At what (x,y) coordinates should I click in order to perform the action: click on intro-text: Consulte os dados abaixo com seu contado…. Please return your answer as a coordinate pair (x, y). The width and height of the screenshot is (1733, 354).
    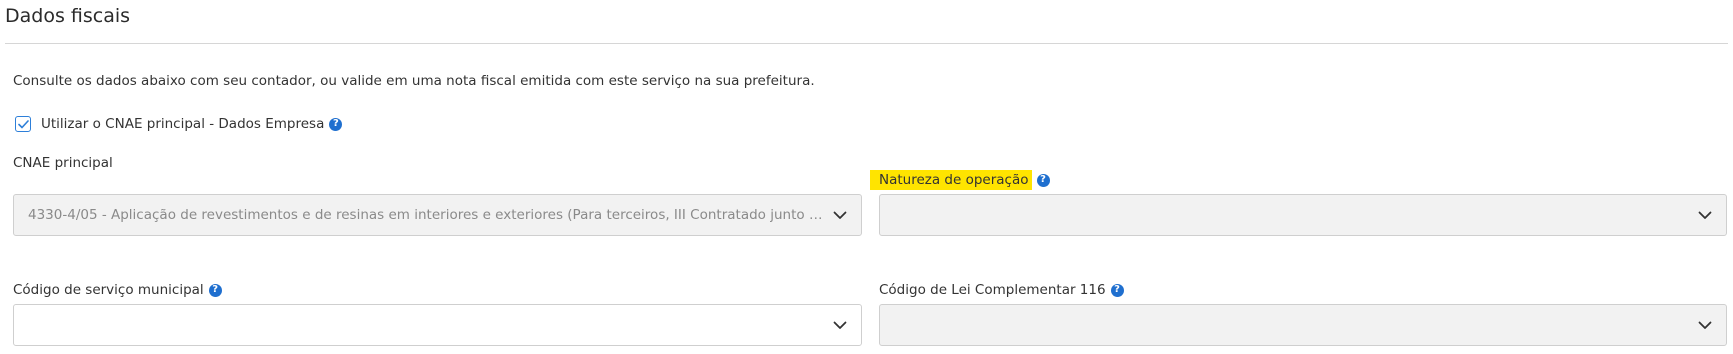
    Looking at the image, I should click on (414, 81).